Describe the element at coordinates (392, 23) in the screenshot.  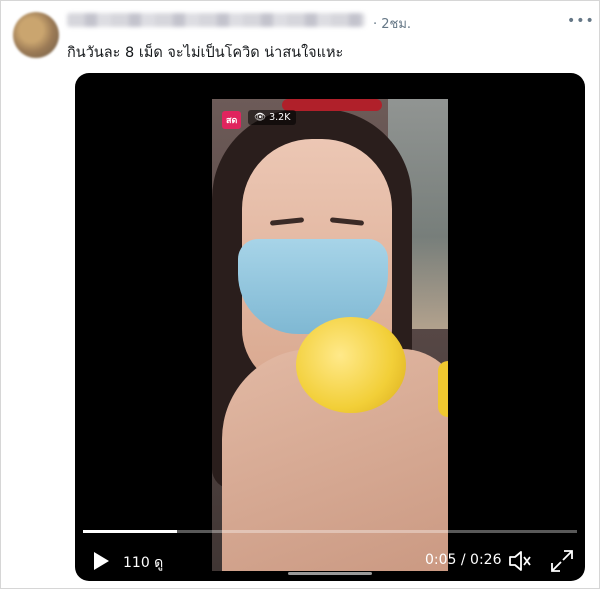
I see `tweet-timestamp: · 2ชม.` at that location.